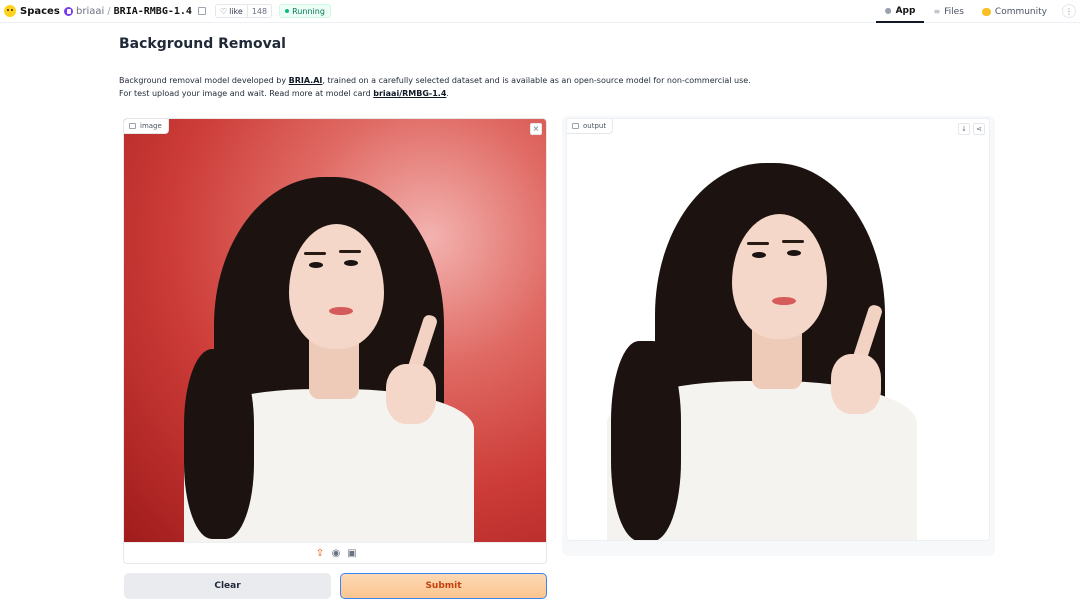 The width and height of the screenshot is (1080, 601). I want to click on tab-files: ≡ Files, so click(948, 11).